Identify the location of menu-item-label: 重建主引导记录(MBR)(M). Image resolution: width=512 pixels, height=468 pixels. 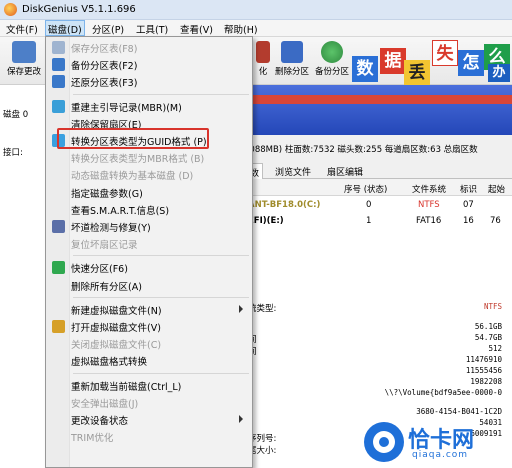
(126, 108).